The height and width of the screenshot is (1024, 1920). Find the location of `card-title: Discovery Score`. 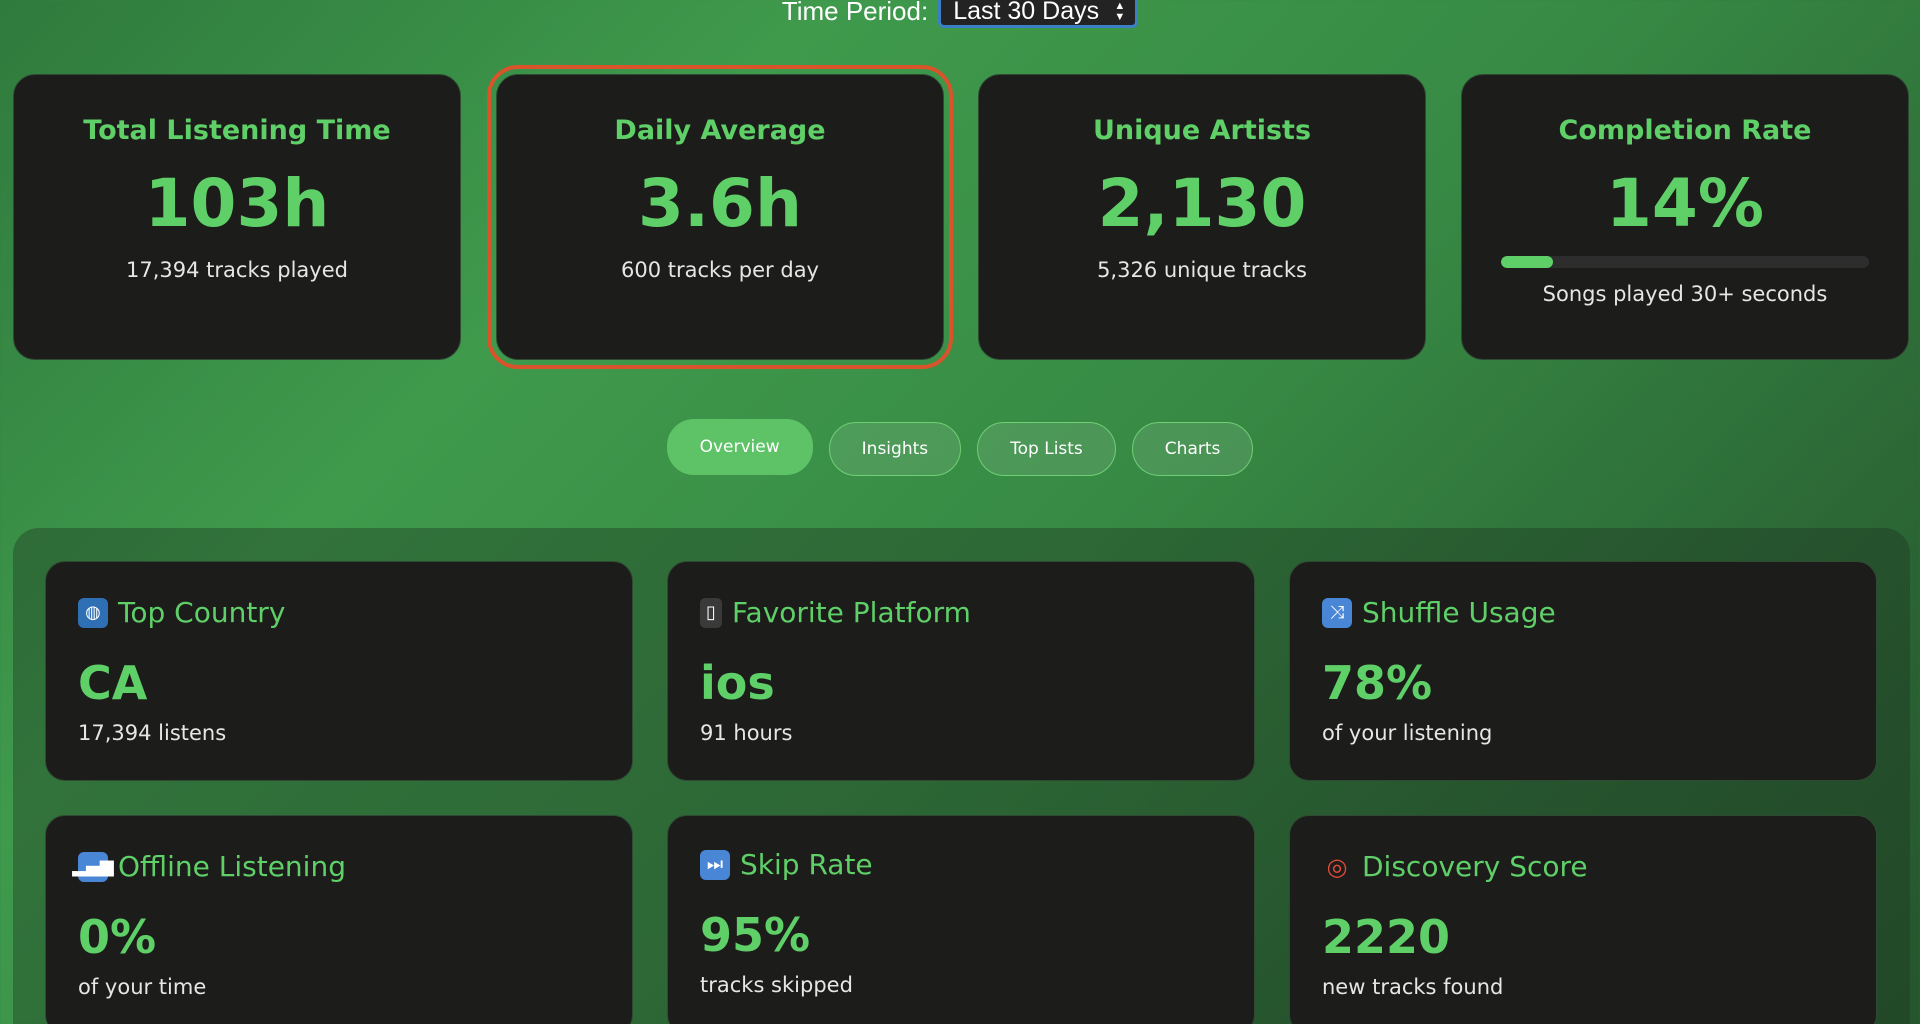

card-title: Discovery Score is located at coordinates (1475, 866).